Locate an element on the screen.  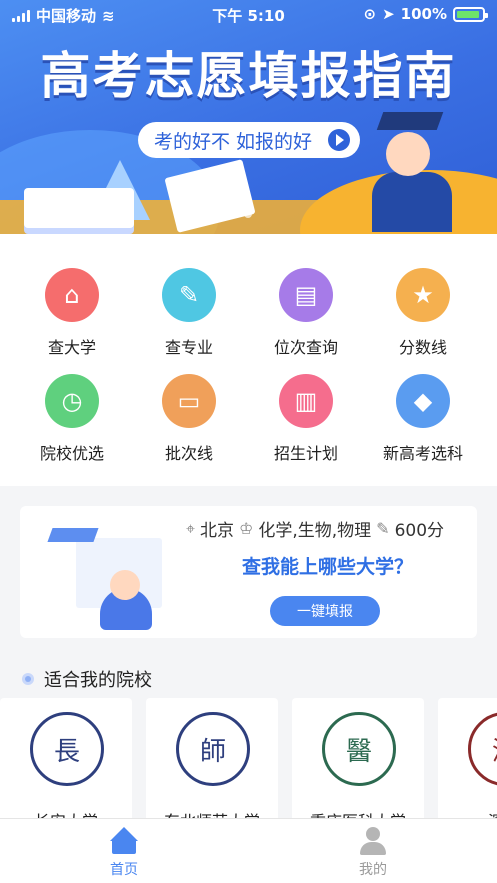
university-logo: 長 is located at coordinates (67, 749).